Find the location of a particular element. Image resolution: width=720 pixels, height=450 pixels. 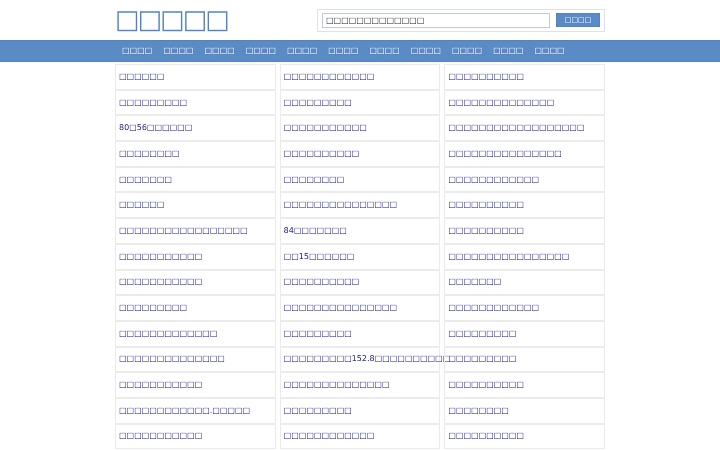

article-link: 80□56□□□□□□ is located at coordinates (155, 128).